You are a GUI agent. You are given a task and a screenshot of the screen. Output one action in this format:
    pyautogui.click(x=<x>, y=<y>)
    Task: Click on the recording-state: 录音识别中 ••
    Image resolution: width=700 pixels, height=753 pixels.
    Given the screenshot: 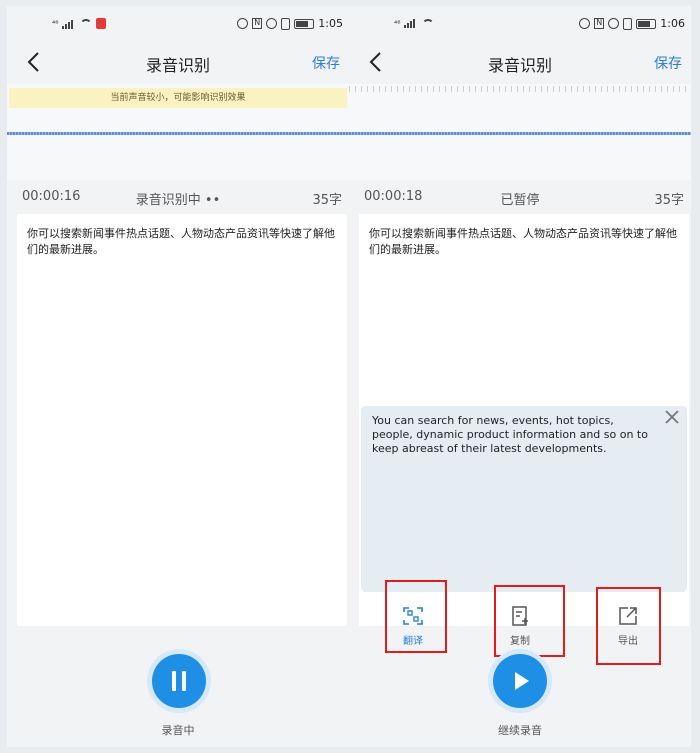 What is the action you would take?
    pyautogui.click(x=178, y=200)
    